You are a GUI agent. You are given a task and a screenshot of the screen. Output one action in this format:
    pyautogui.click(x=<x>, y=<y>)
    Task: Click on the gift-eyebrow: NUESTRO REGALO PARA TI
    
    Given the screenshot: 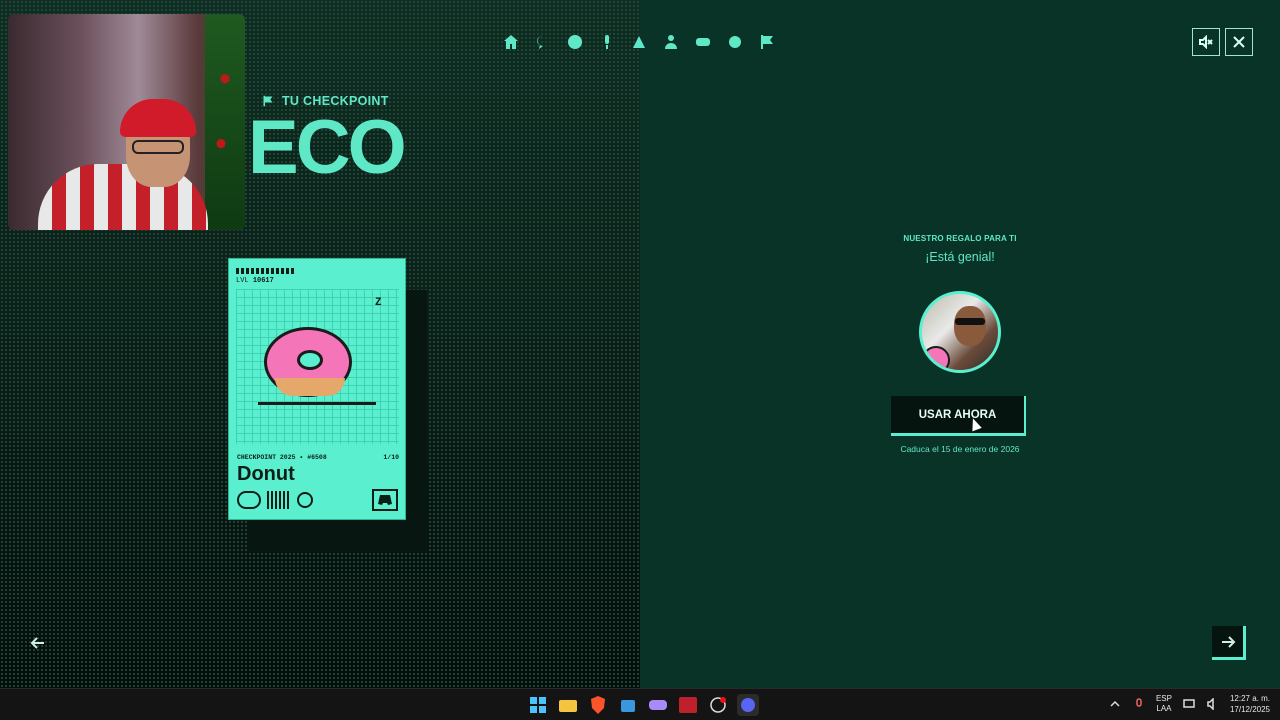 What is the action you would take?
    pyautogui.click(x=960, y=238)
    